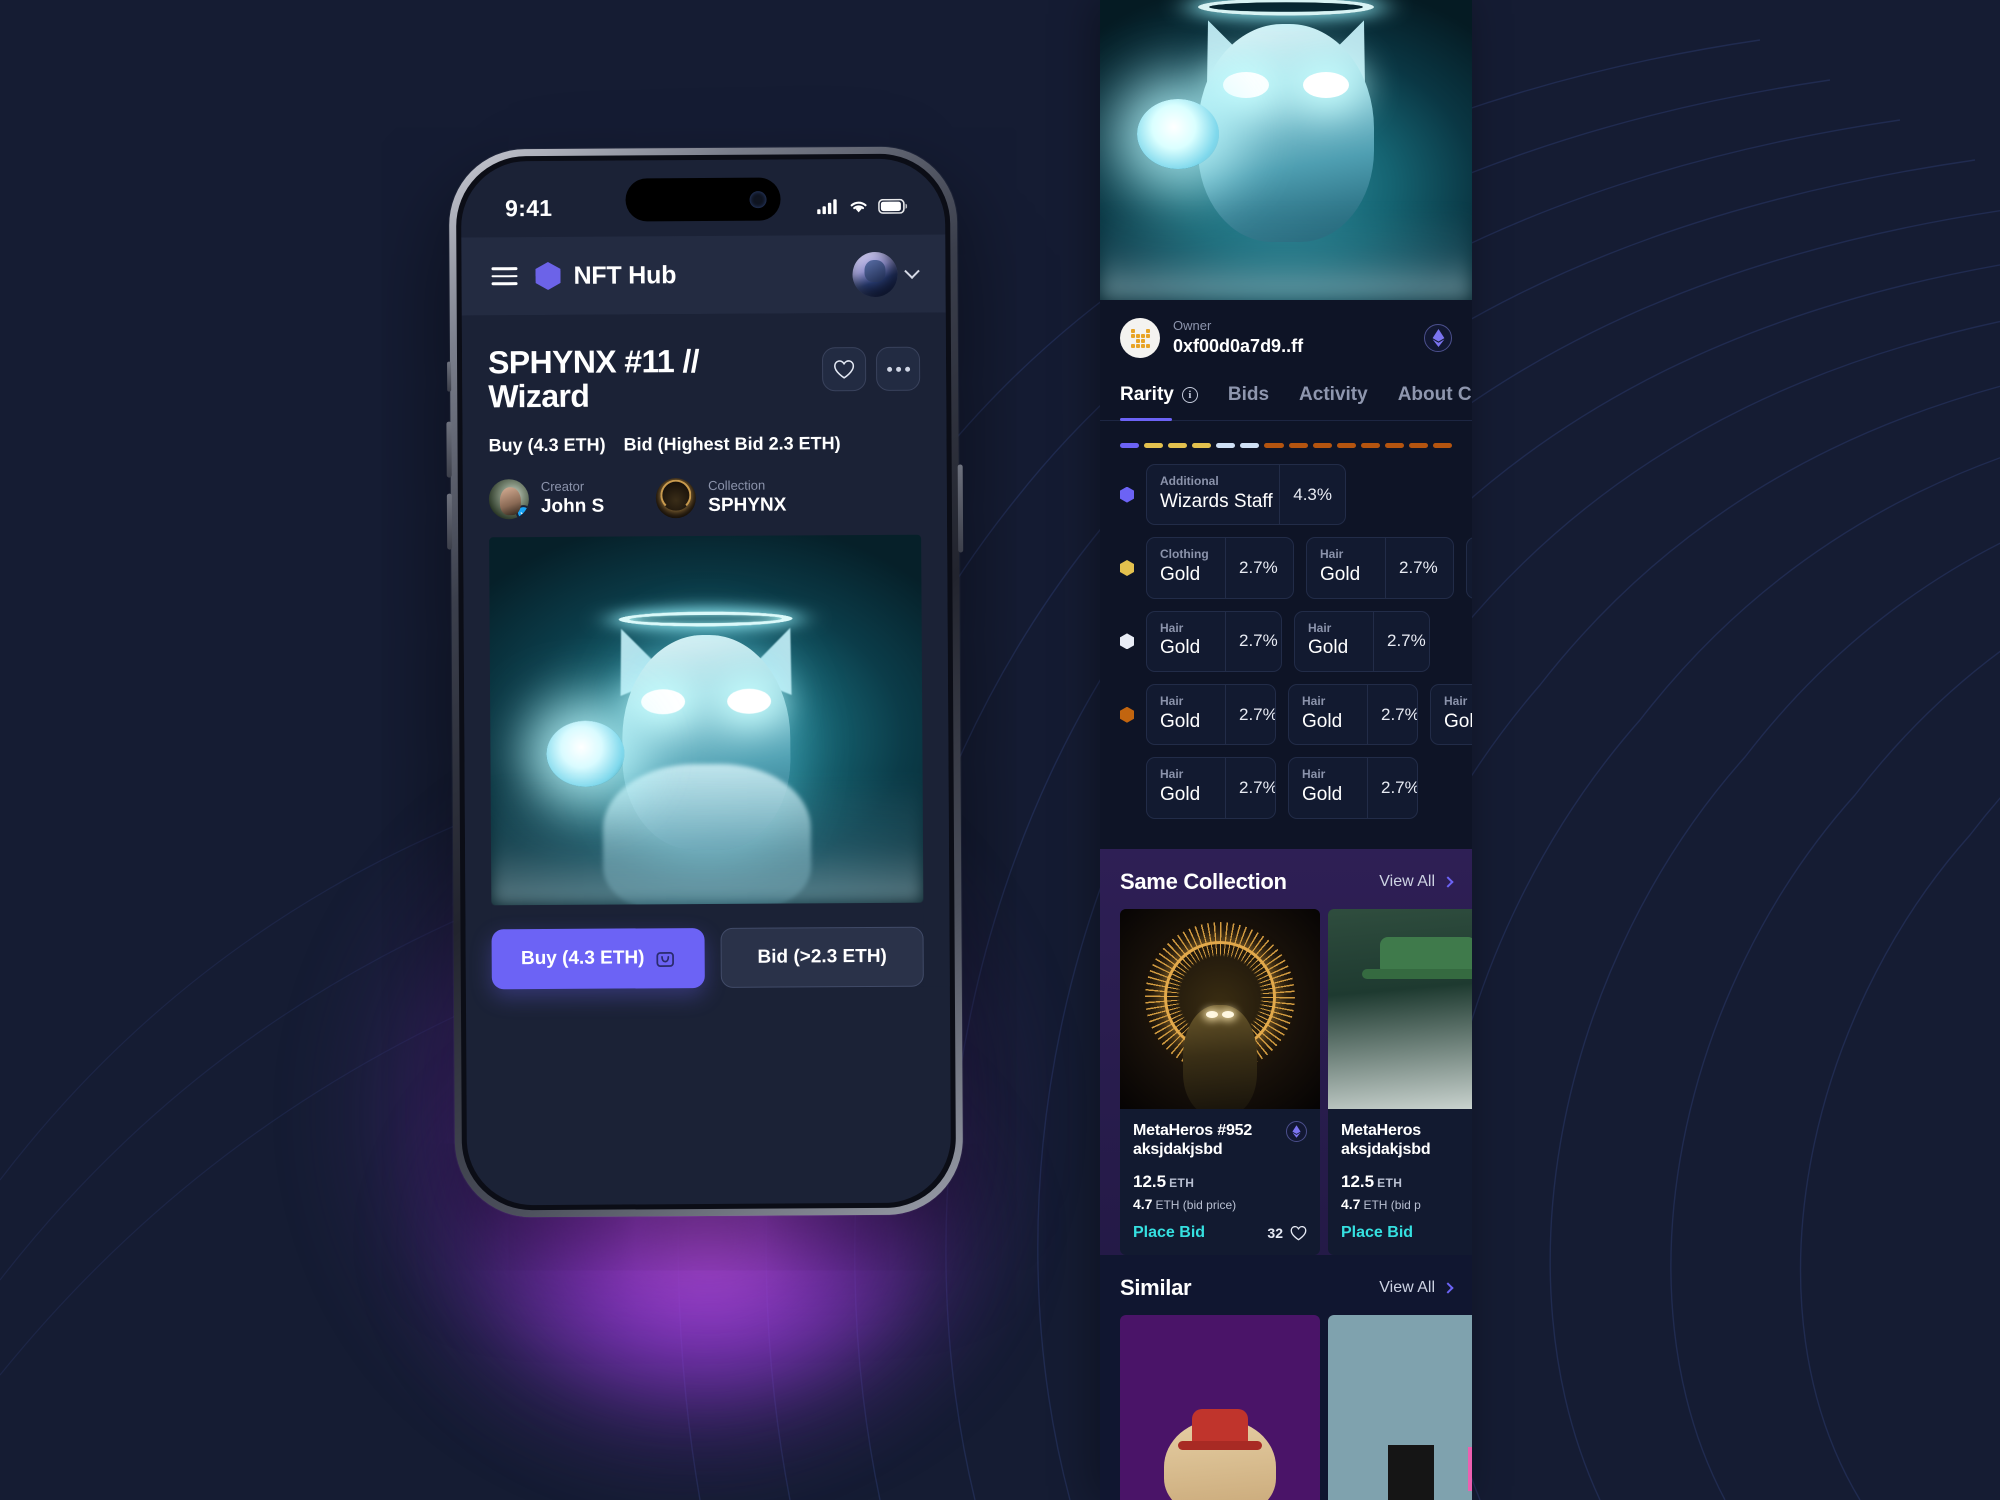 This screenshot has height=1500, width=2000. I want to click on nft-card-bid-value: 4.7, so click(1143, 1203).